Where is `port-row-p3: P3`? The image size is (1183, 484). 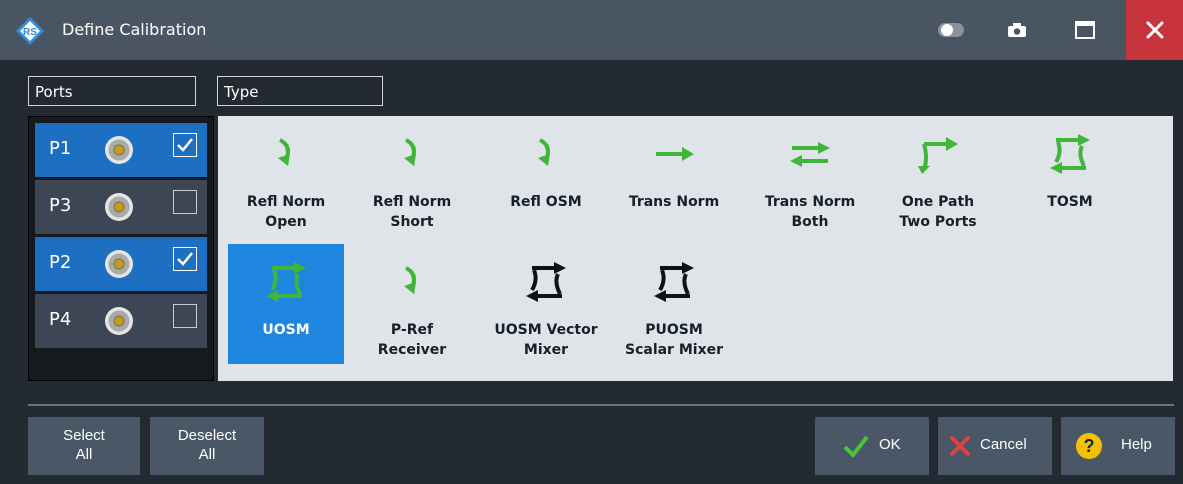
port-row-p3: P3 is located at coordinates (121, 207).